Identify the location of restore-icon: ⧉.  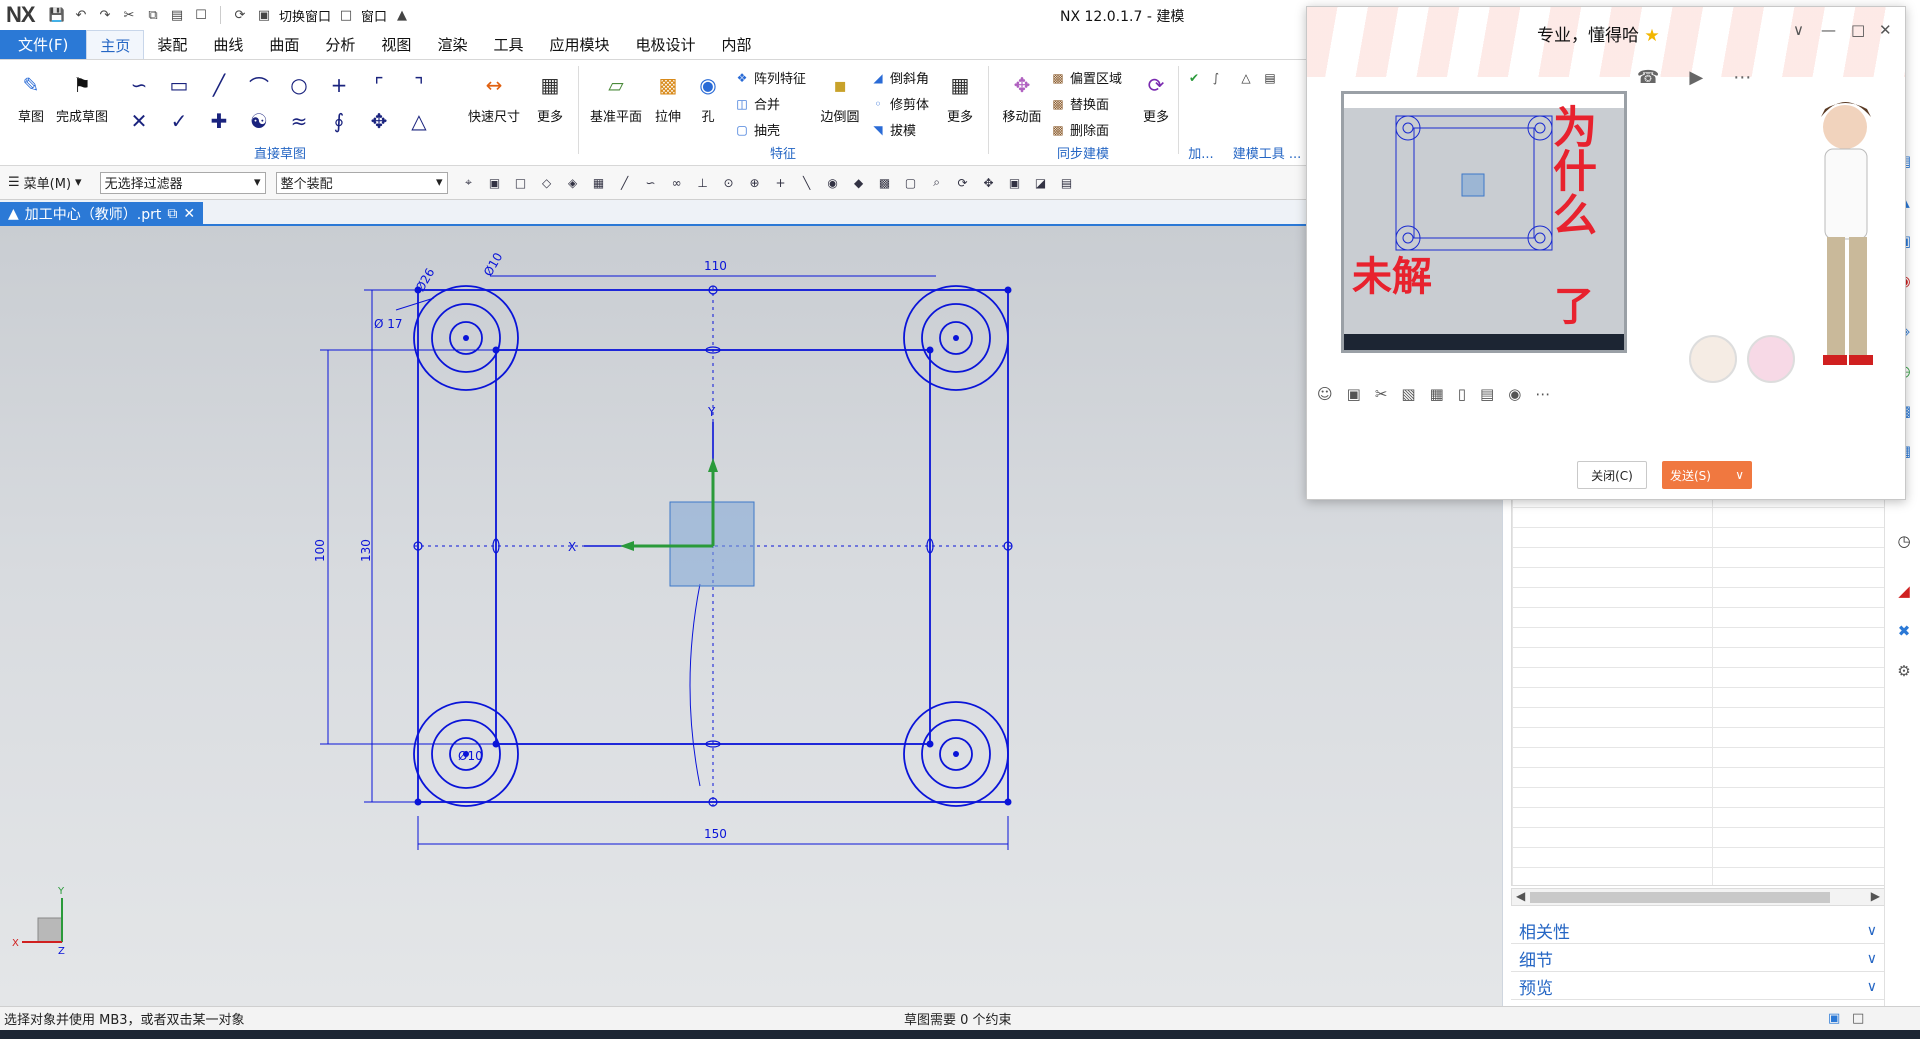
(172, 214).